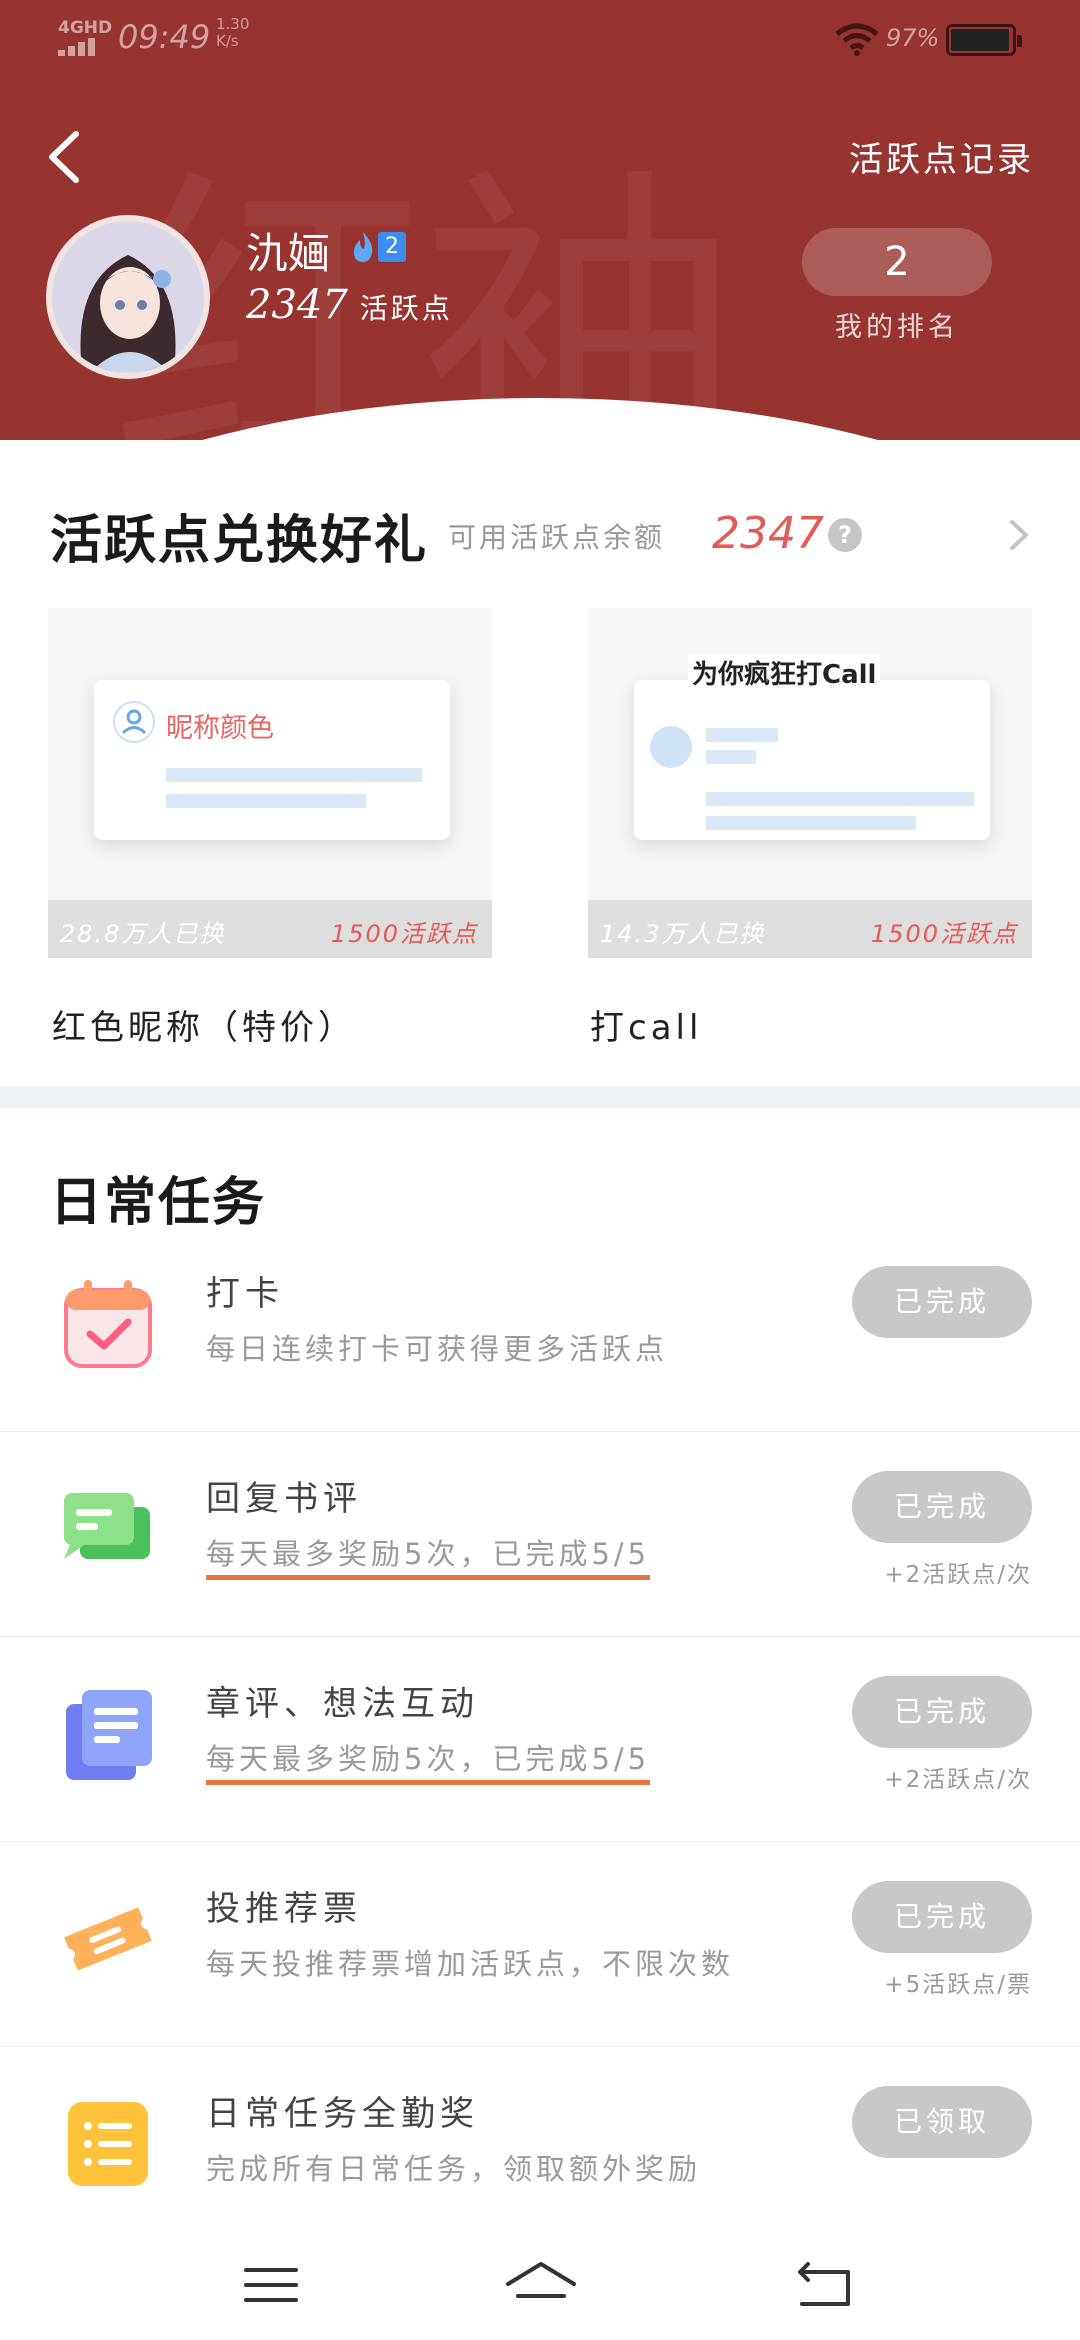 The height and width of the screenshot is (2340, 1080). I want to click on system-nav-bar, so click(540, 2285).